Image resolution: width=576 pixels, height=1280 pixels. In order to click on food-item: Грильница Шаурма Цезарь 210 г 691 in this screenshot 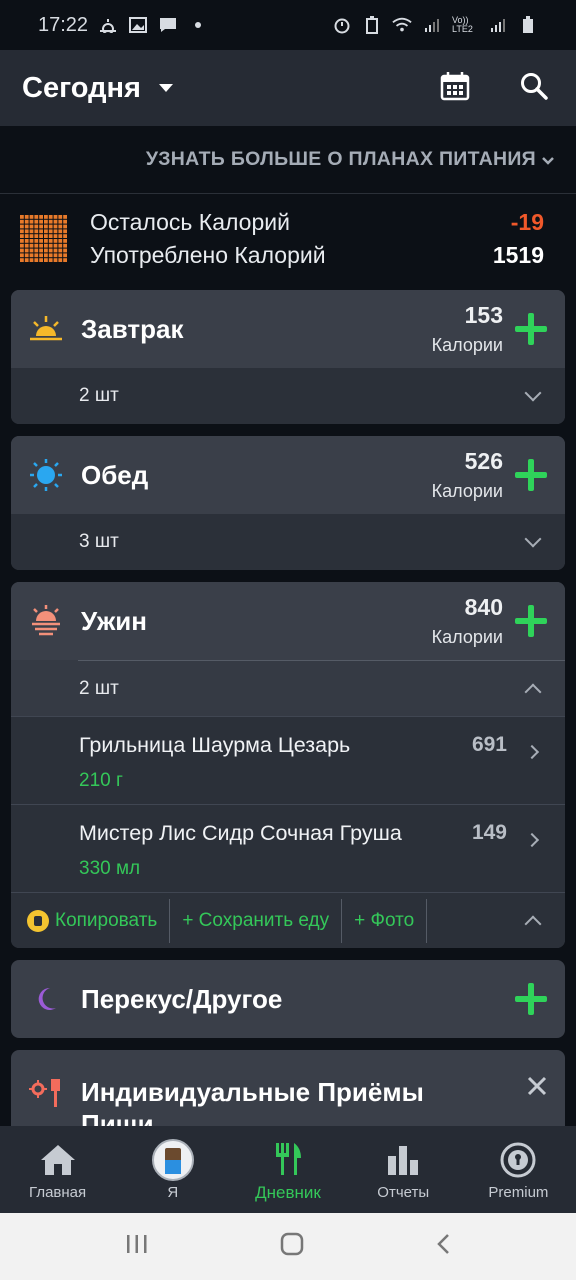, I will do `click(288, 760)`.